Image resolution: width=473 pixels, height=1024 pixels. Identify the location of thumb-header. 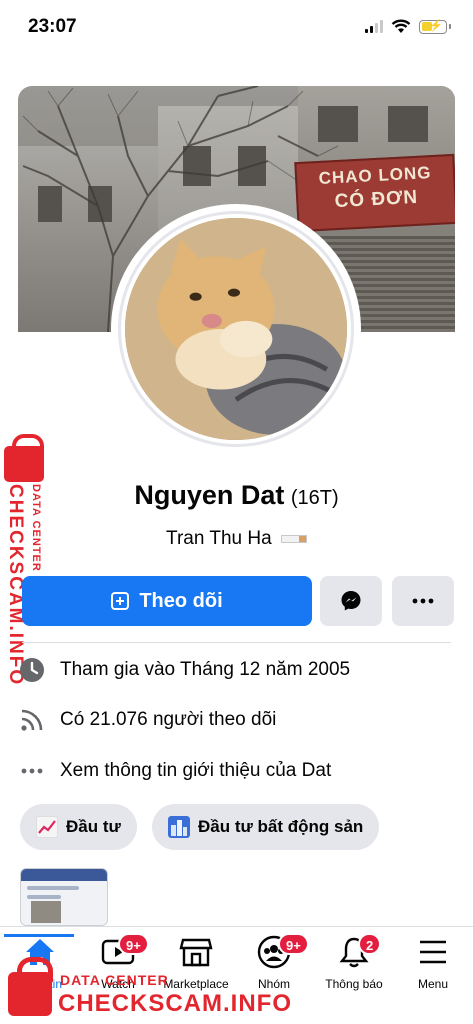
(64, 875).